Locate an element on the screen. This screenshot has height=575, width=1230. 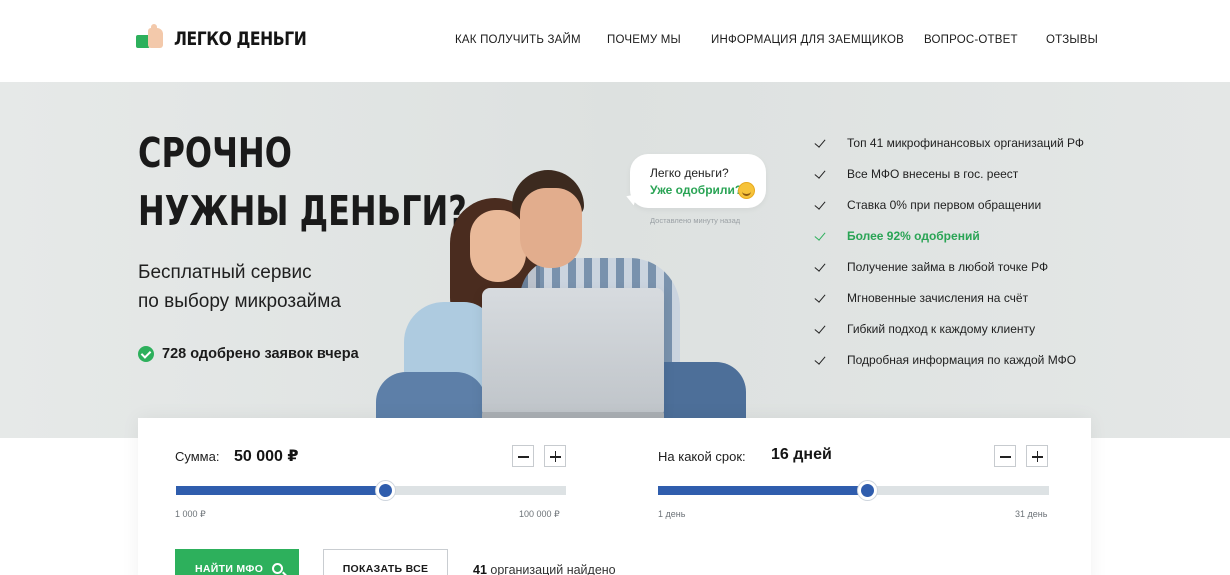
feature-text: Топ 41 микрофинансовых организаций РФ is located at coordinates (966, 143).